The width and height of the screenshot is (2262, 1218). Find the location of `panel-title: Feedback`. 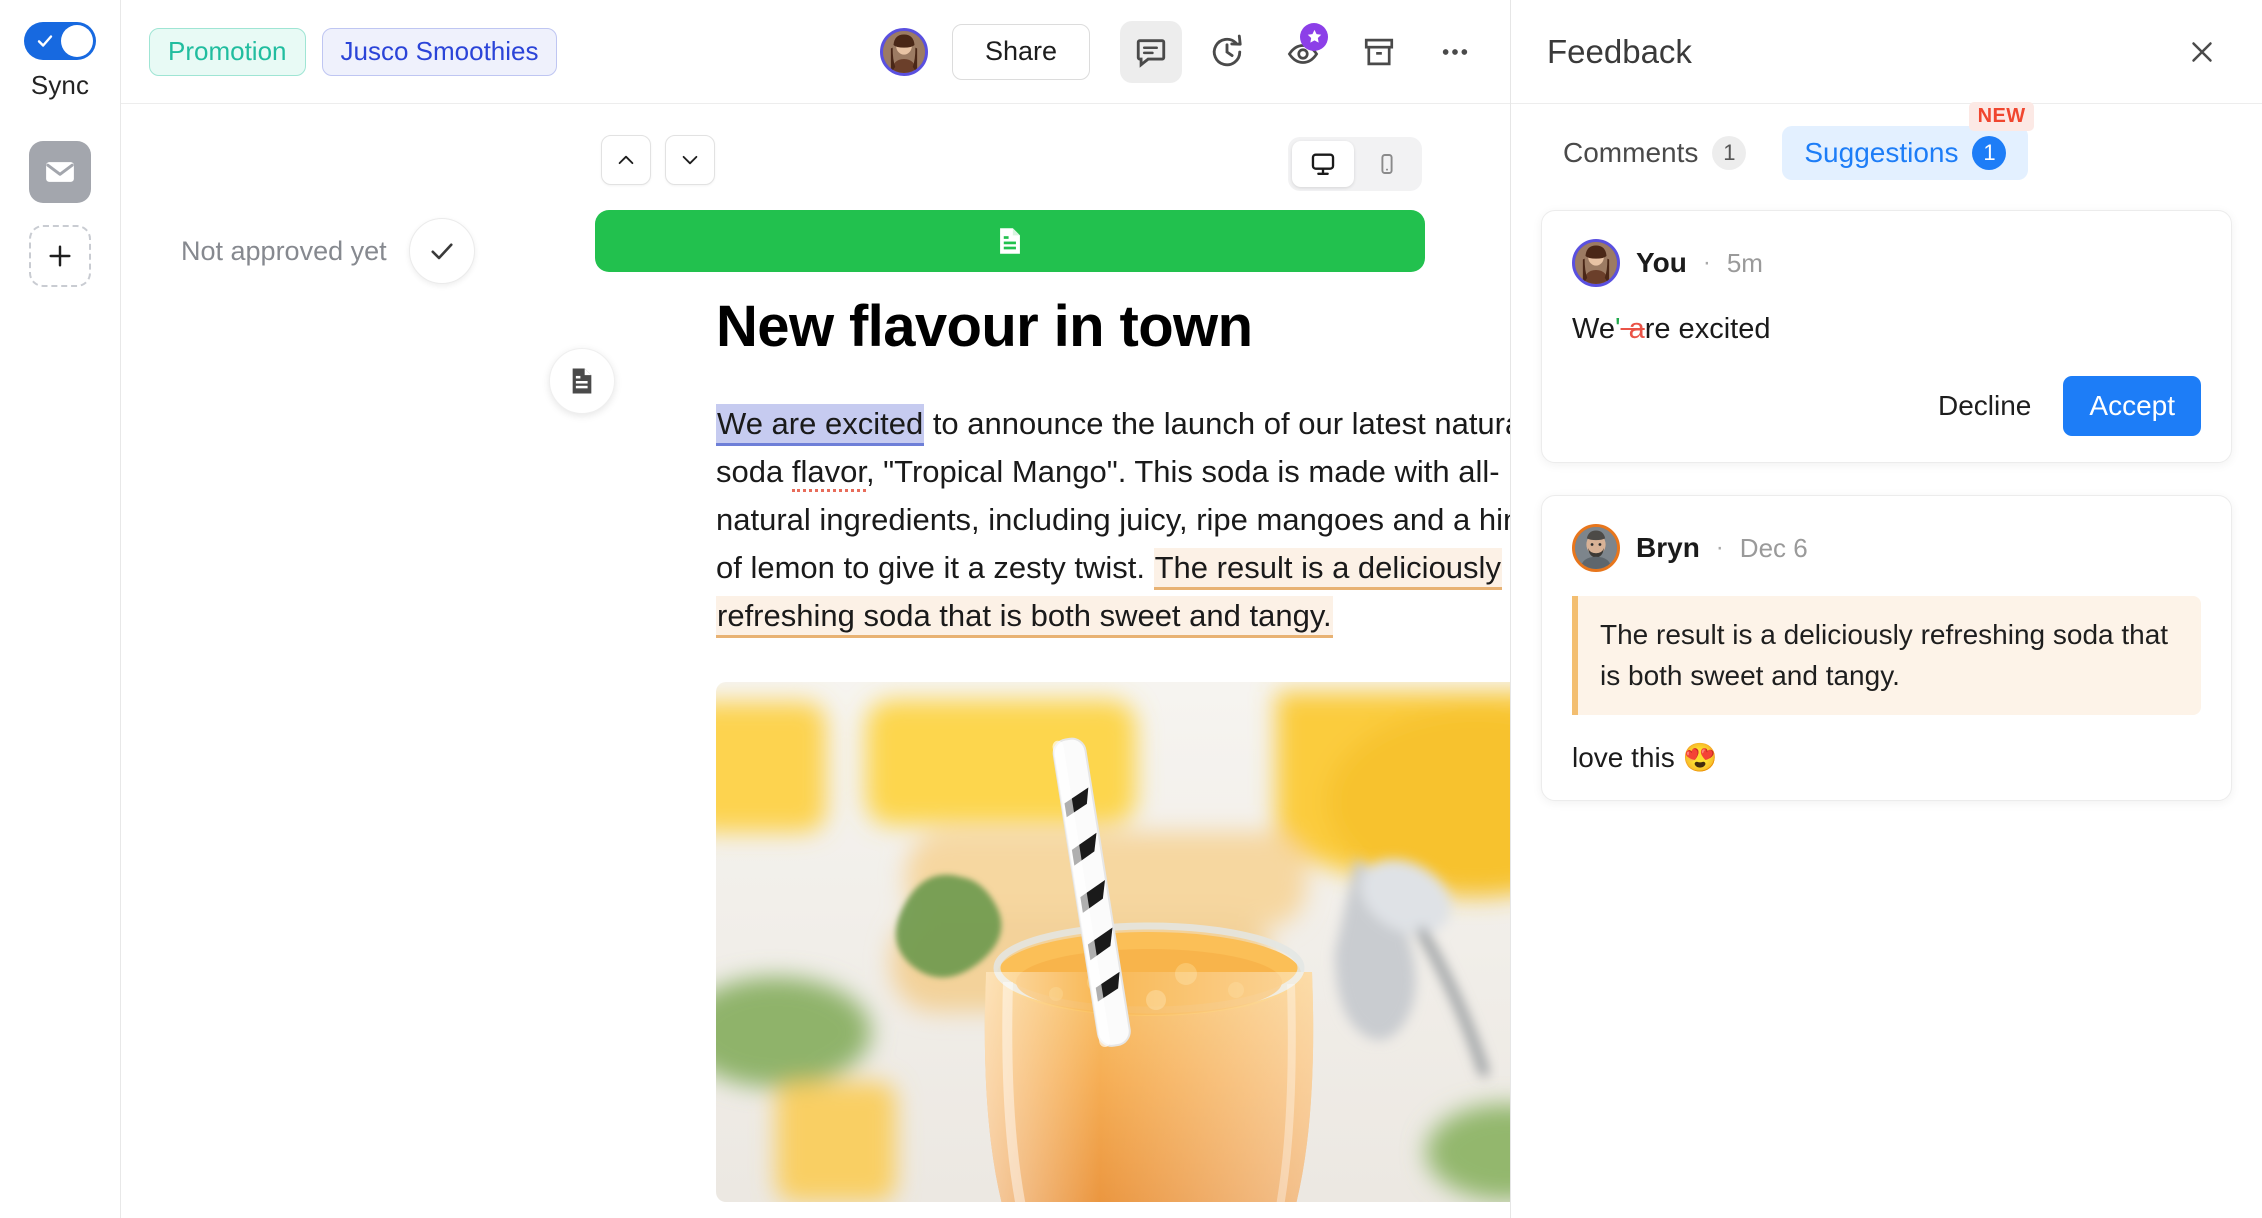

panel-title: Feedback is located at coordinates (1619, 51).